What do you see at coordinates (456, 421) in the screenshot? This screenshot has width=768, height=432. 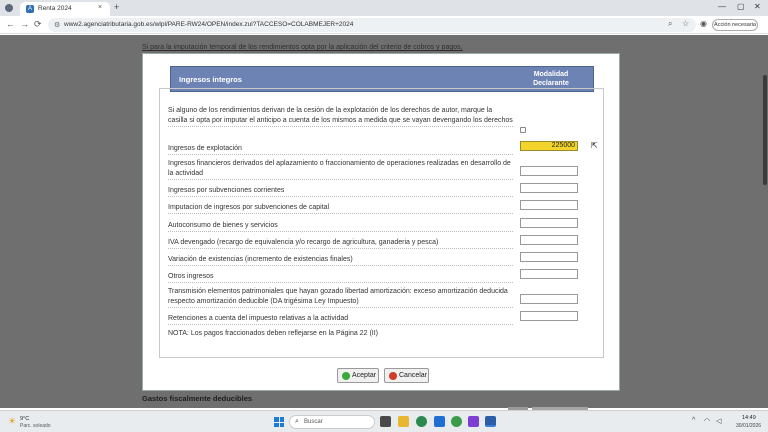 I see `chrome-icon` at bounding box center [456, 421].